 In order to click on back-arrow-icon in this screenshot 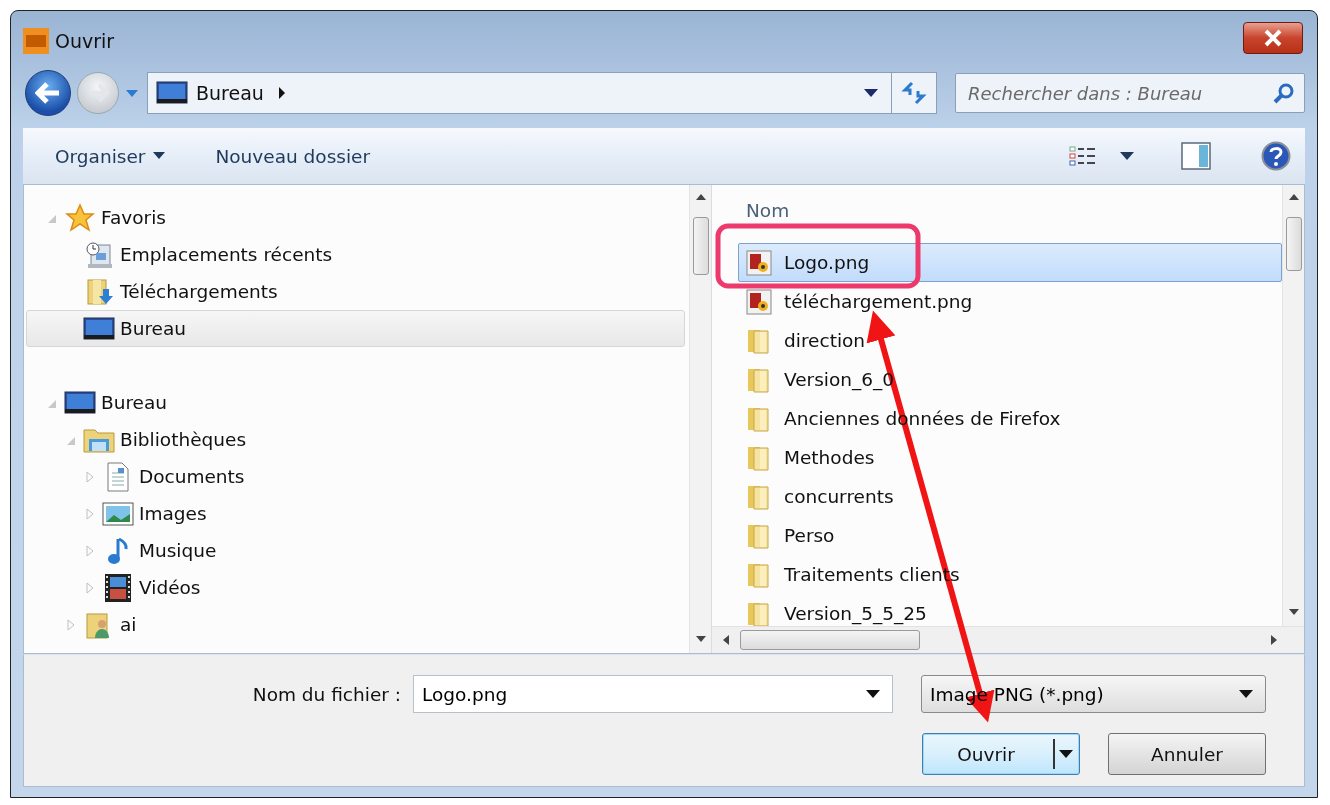, I will do `click(48, 93)`.